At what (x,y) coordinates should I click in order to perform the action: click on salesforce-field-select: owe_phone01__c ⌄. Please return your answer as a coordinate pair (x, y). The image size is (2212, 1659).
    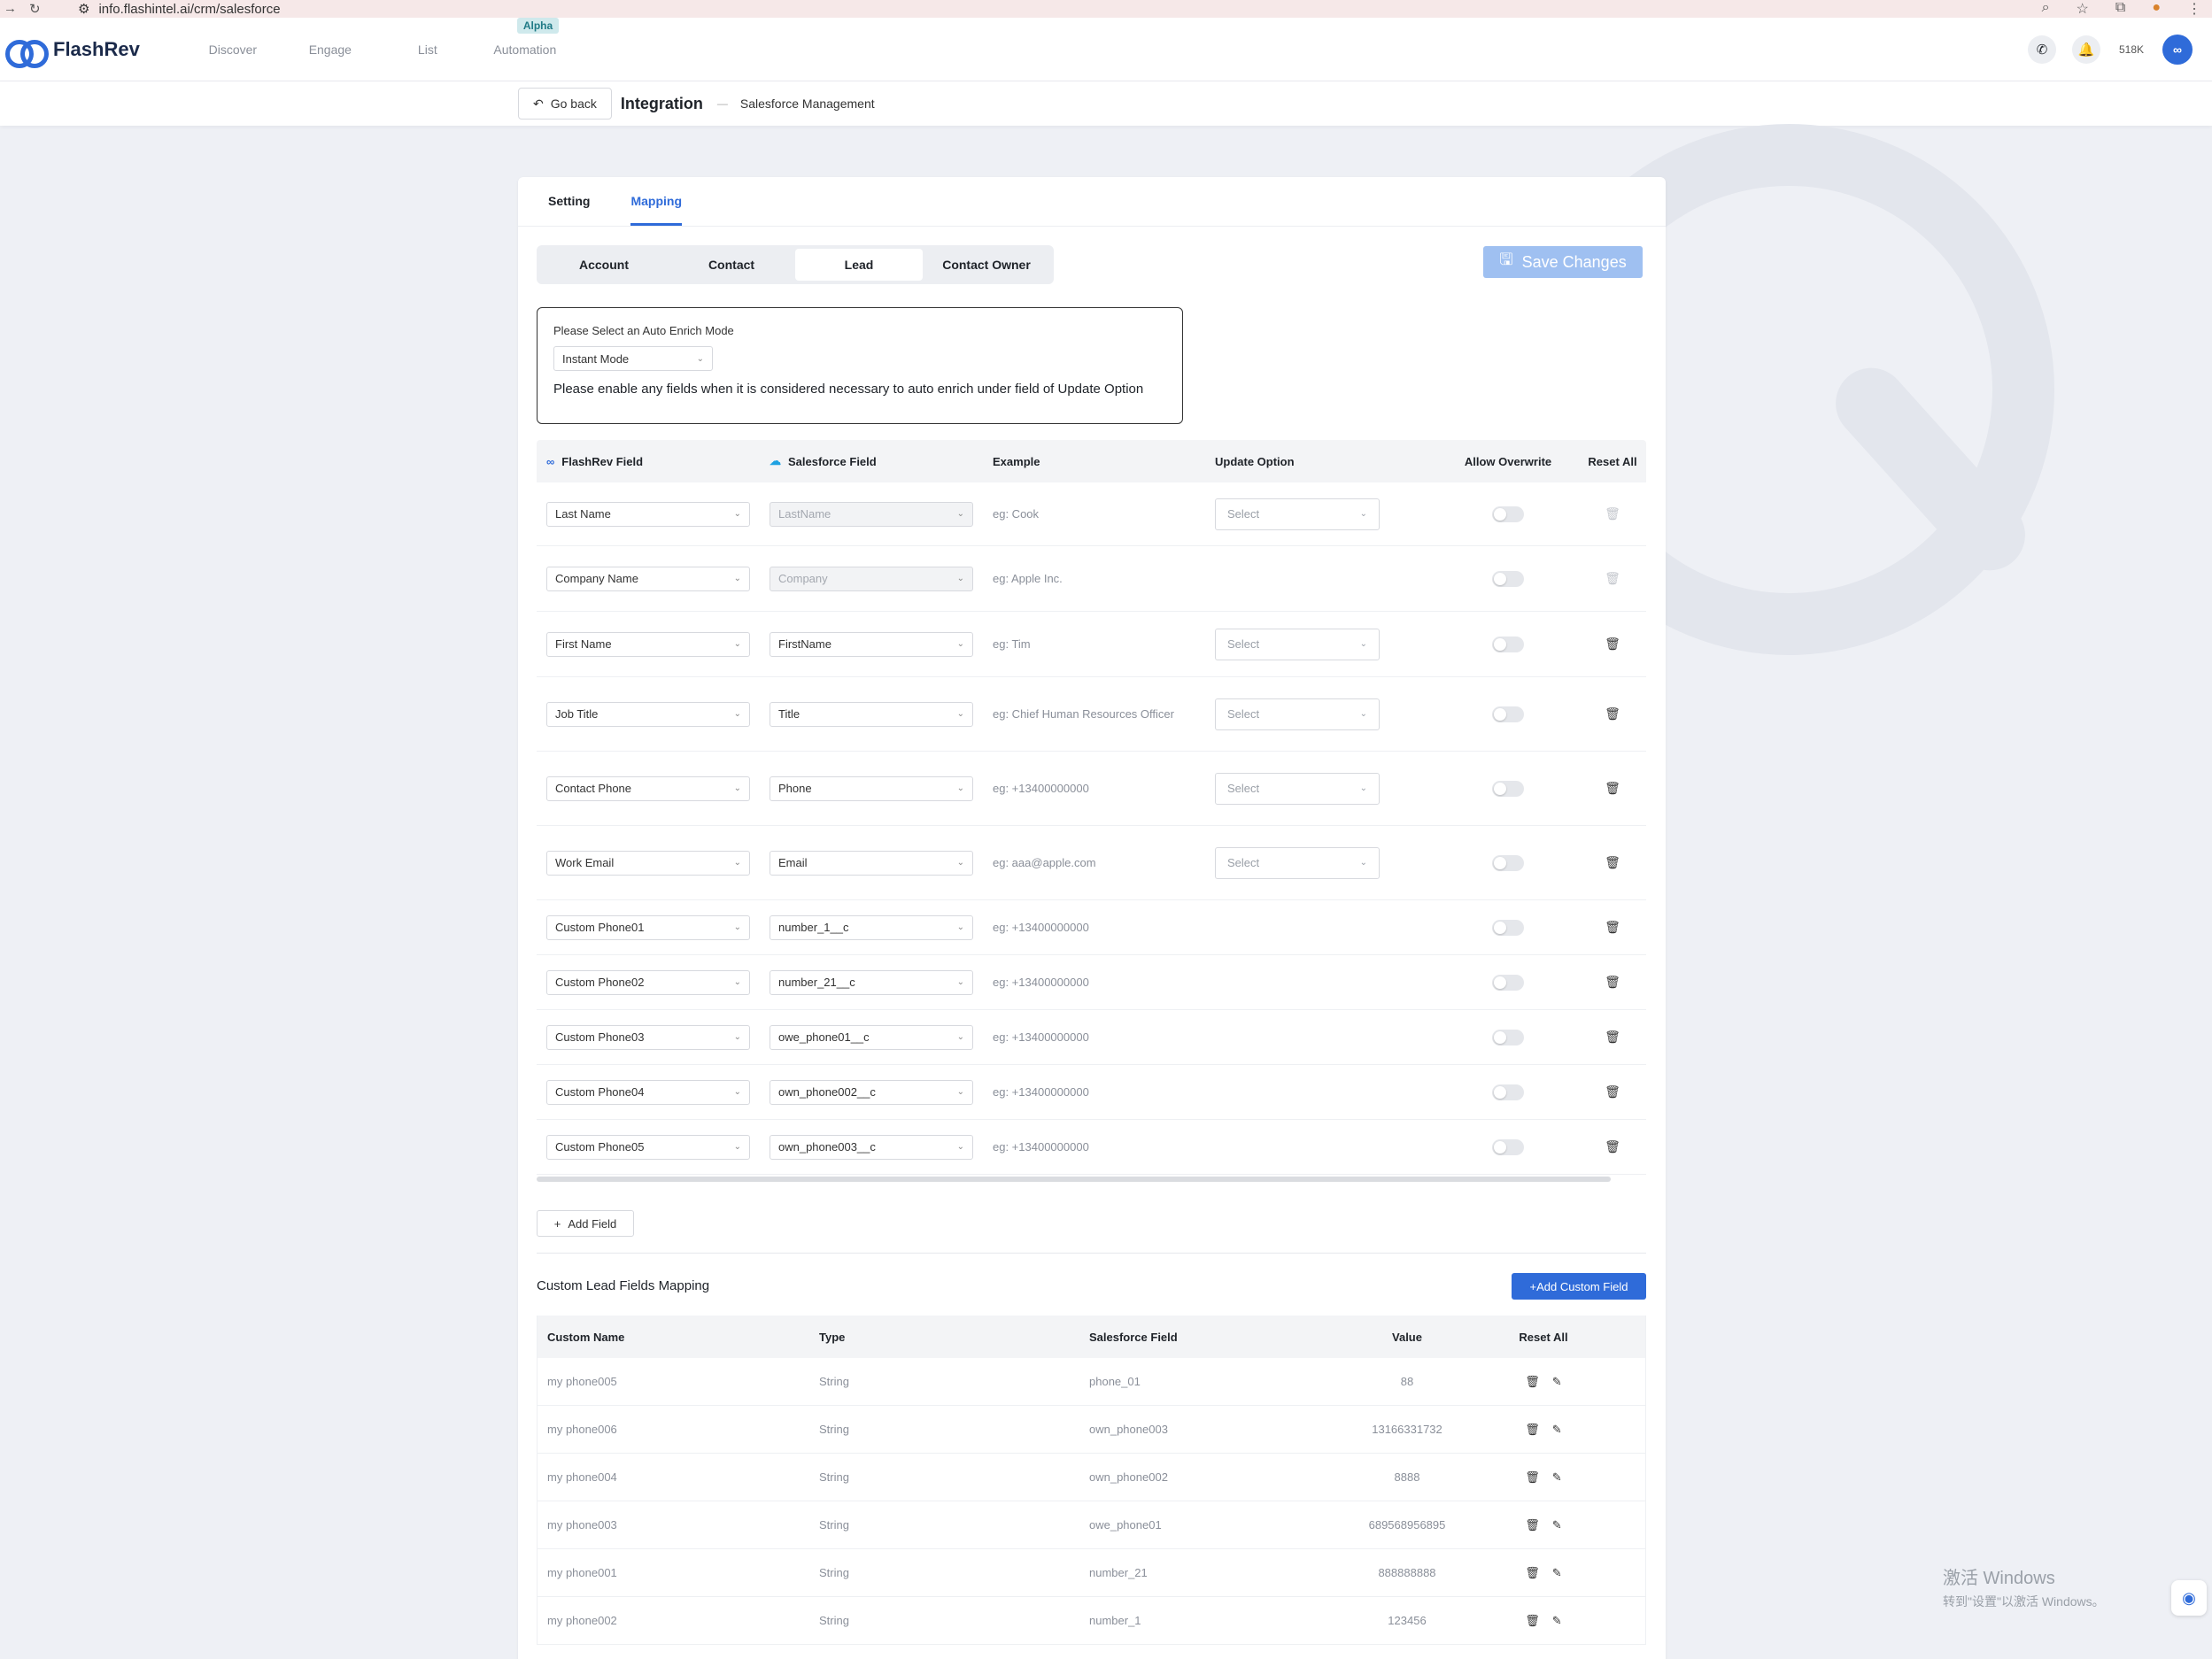
    Looking at the image, I should click on (871, 1037).